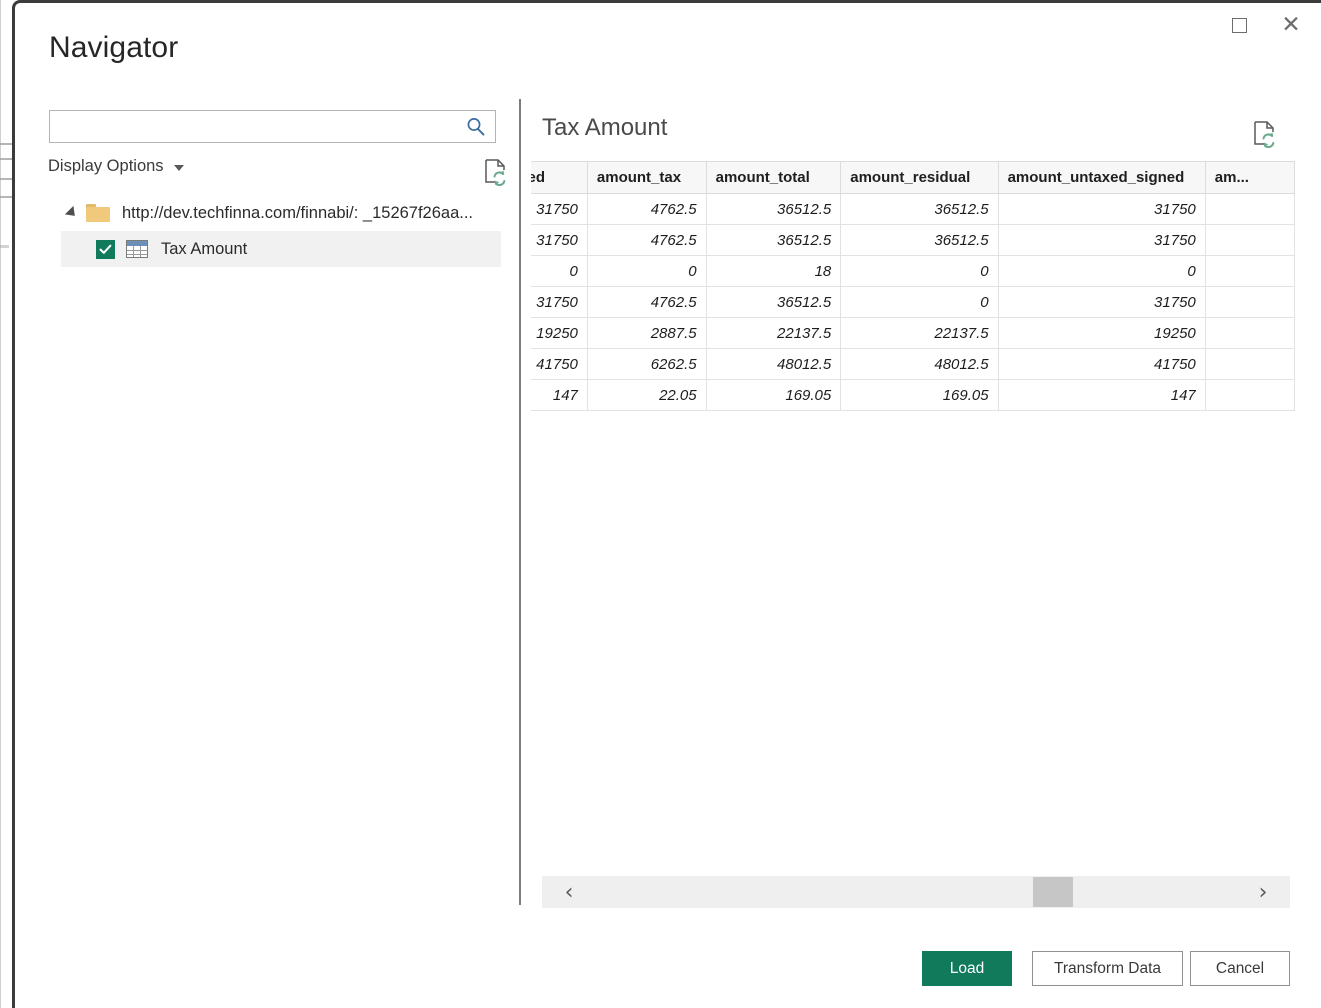  What do you see at coordinates (0, 504) in the screenshot?
I see `background-window-edge` at bounding box center [0, 504].